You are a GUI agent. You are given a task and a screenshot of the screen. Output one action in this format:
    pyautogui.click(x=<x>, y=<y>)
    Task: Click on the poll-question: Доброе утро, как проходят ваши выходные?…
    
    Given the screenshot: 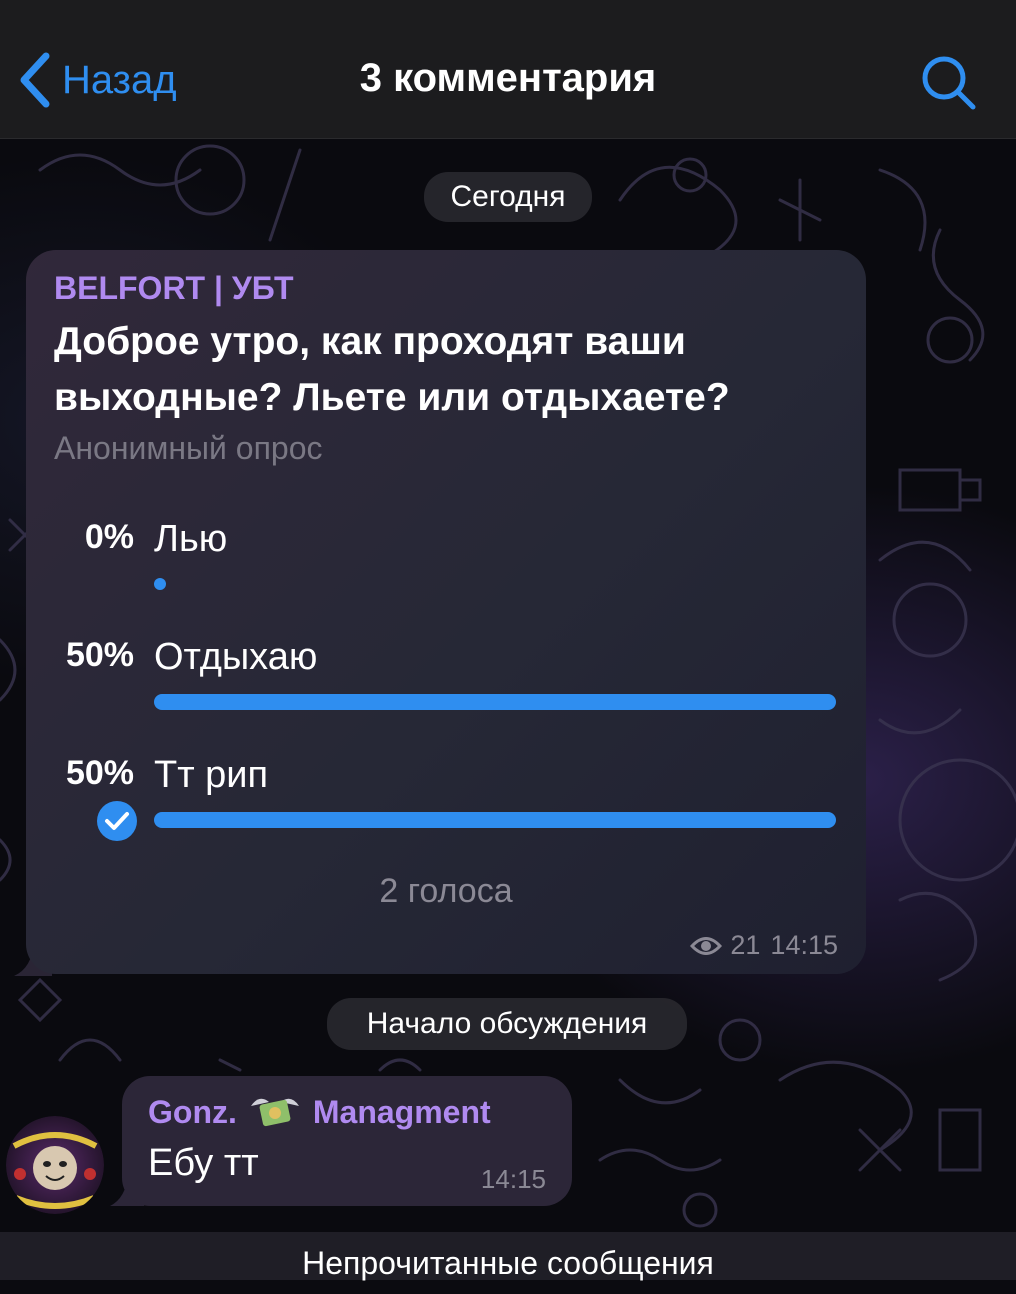 What is the action you would take?
    pyautogui.click(x=392, y=369)
    